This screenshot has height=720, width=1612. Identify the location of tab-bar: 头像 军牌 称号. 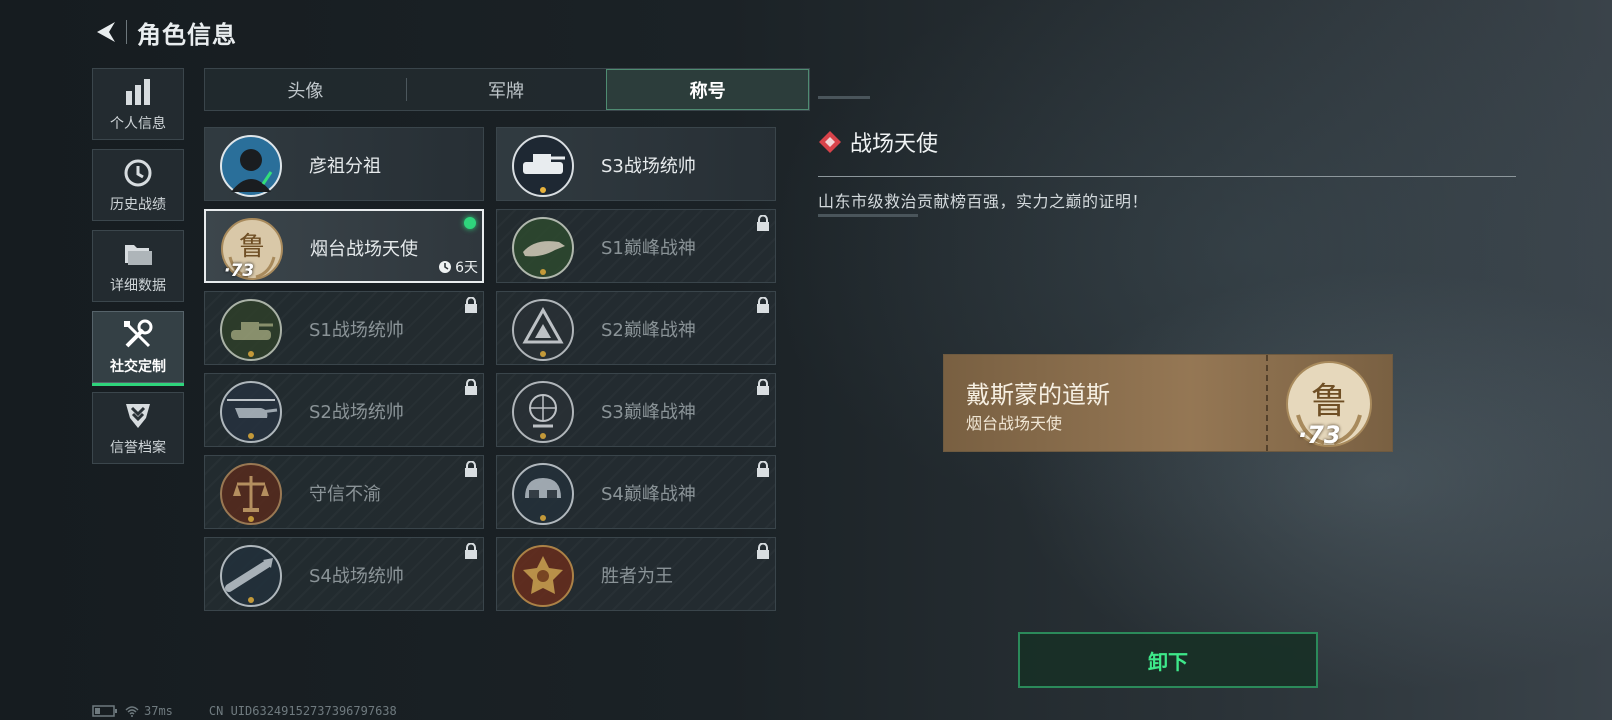
(507, 89).